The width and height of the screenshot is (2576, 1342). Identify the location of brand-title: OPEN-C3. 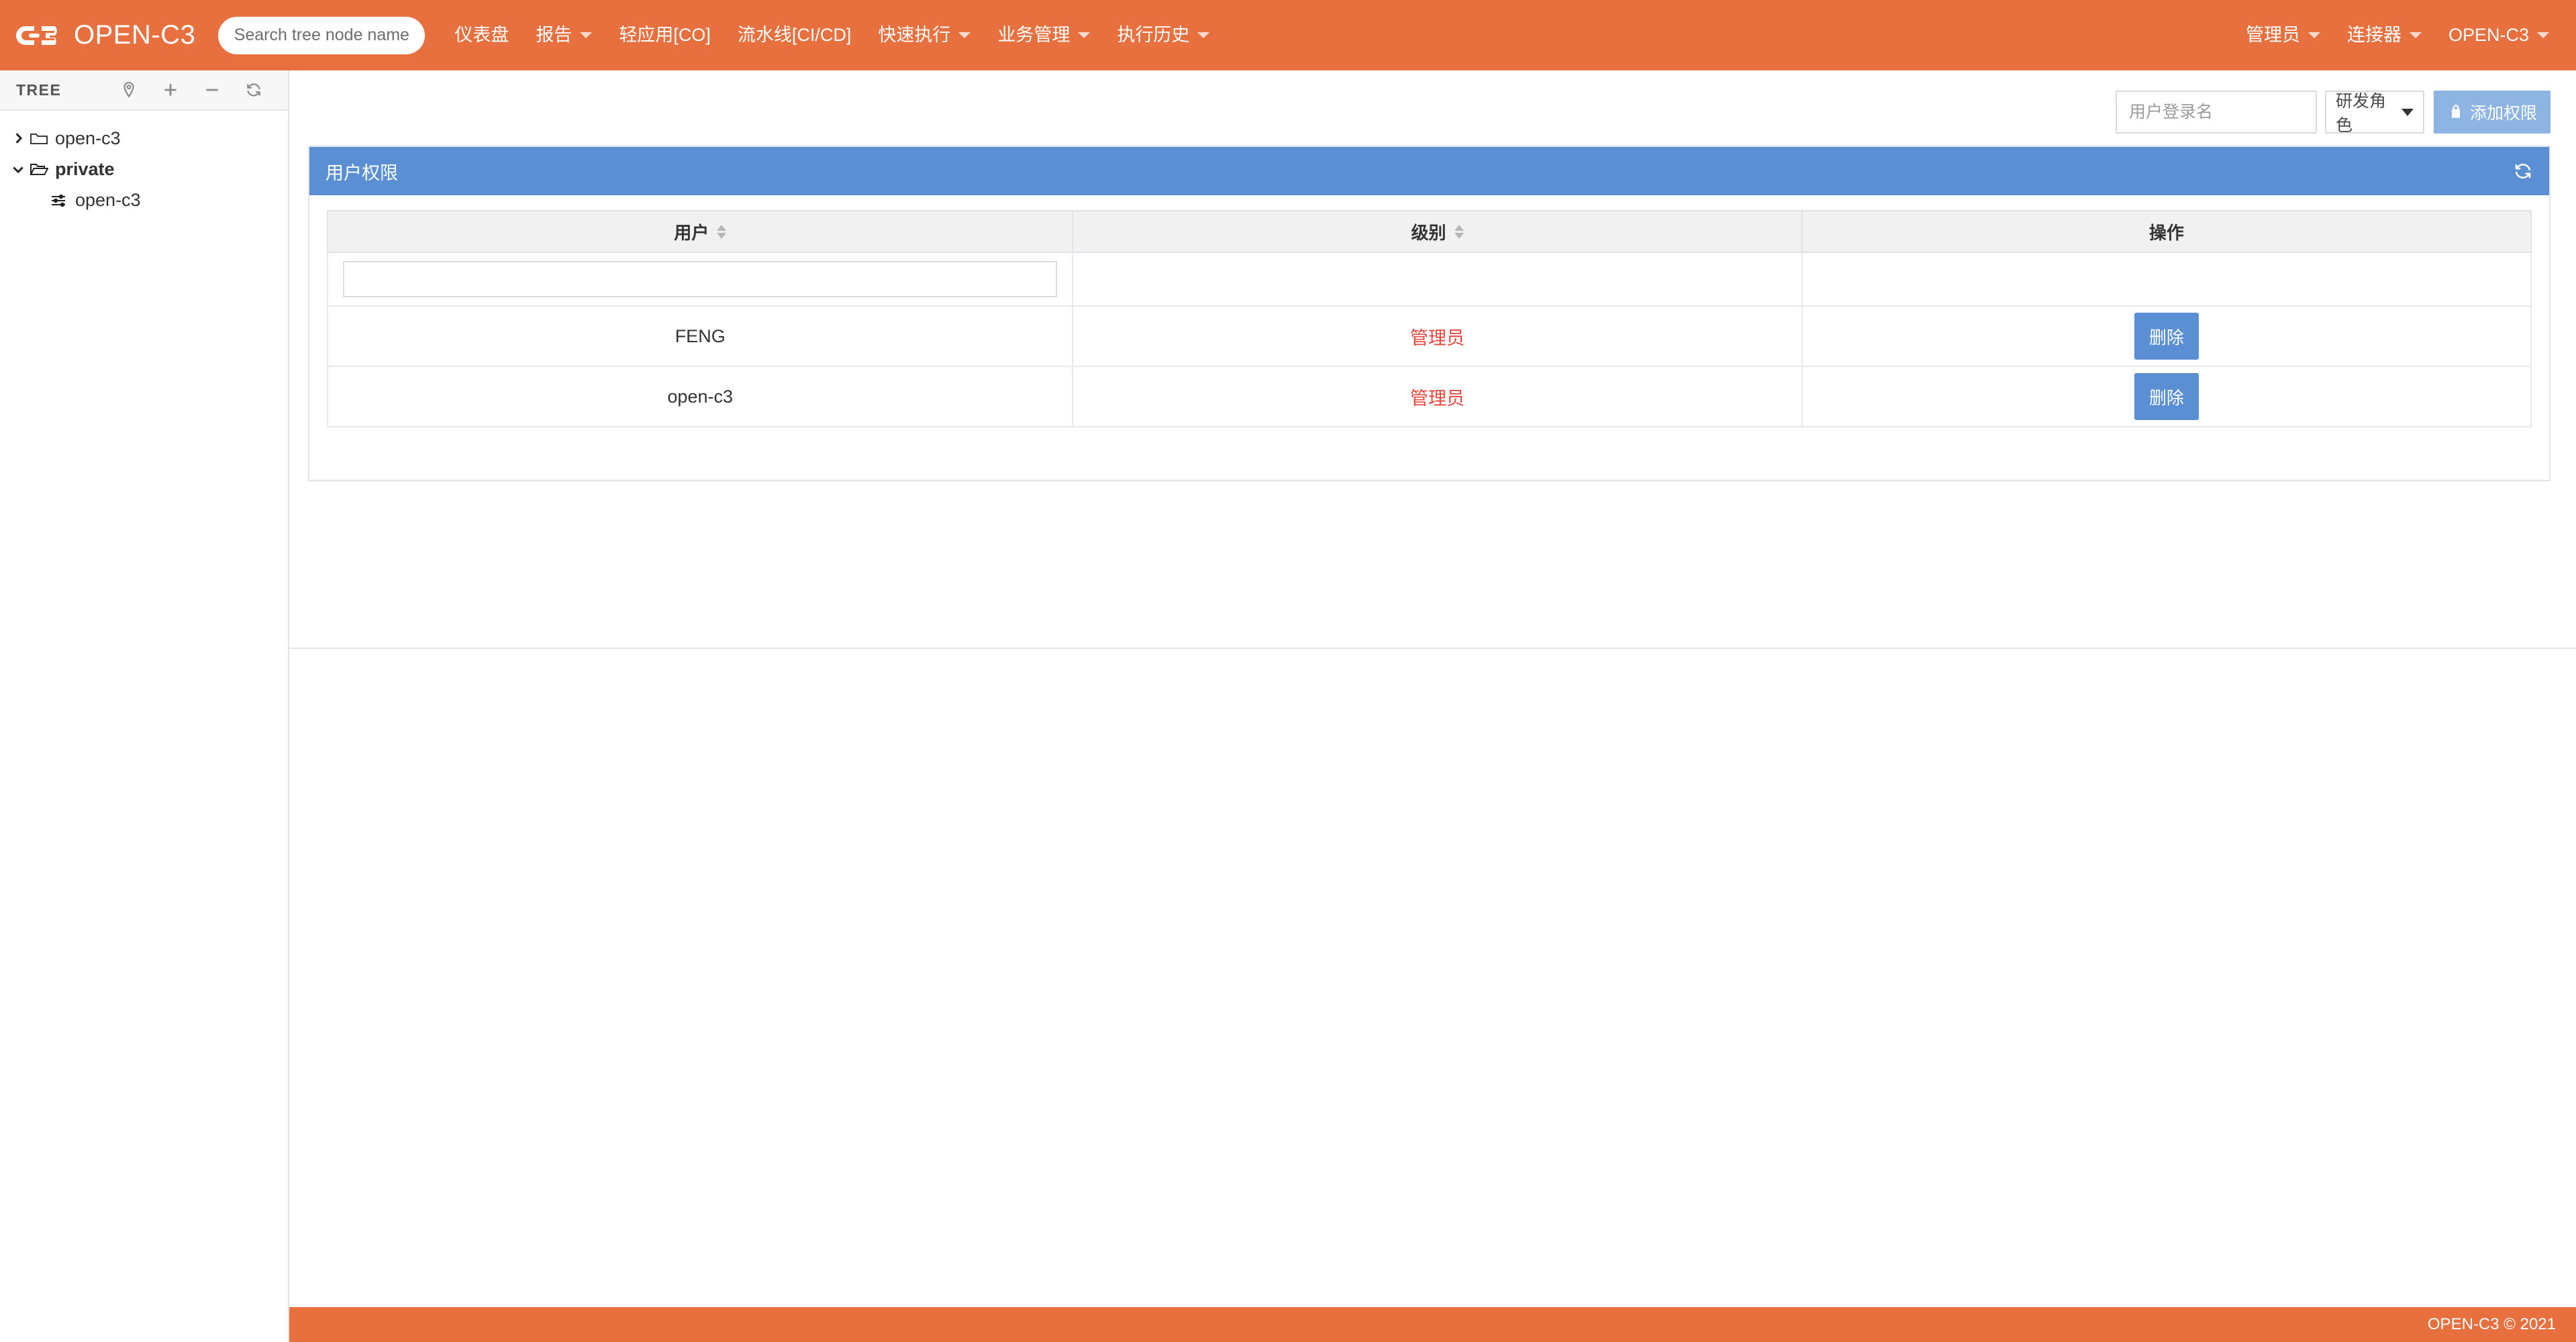
(135, 35).